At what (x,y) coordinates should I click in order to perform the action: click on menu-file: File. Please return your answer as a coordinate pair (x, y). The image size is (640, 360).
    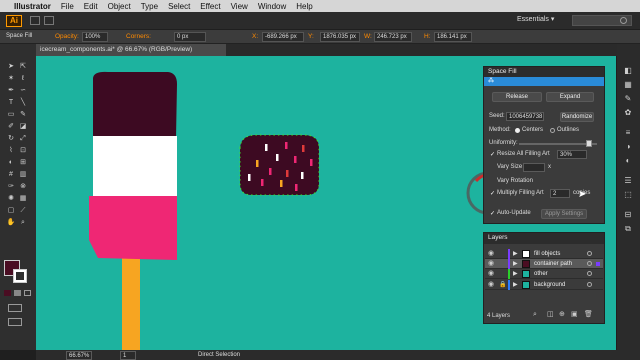
    Looking at the image, I should click on (67, 6).